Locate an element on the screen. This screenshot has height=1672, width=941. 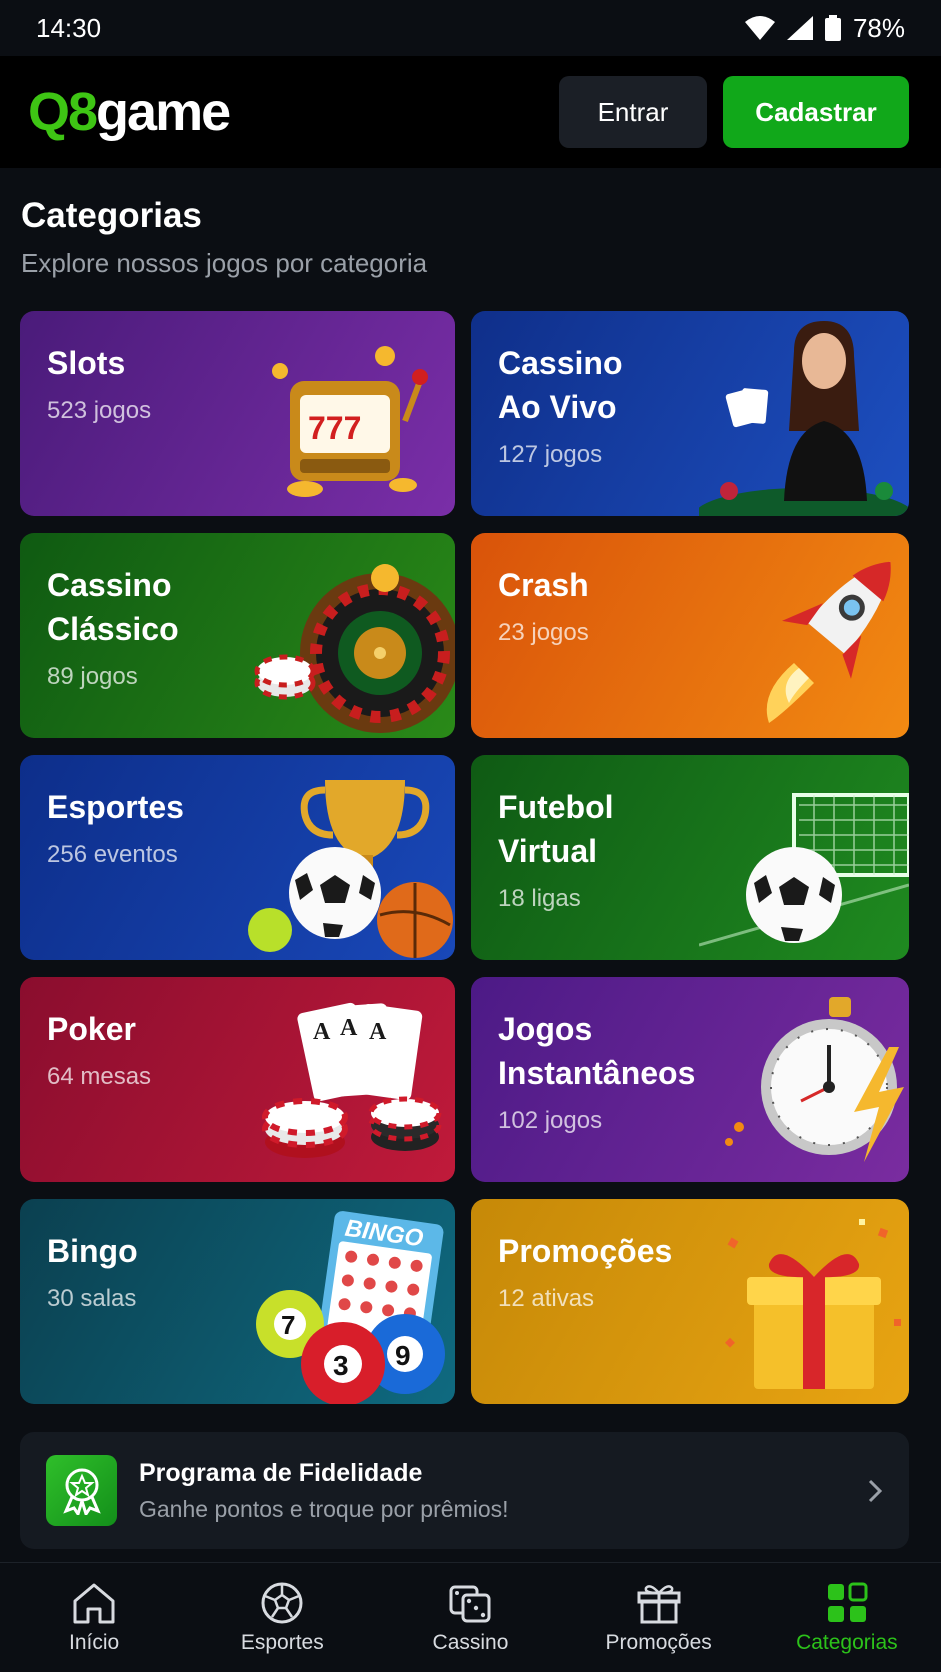
nav-label: Início is located at coordinates (94, 1642).